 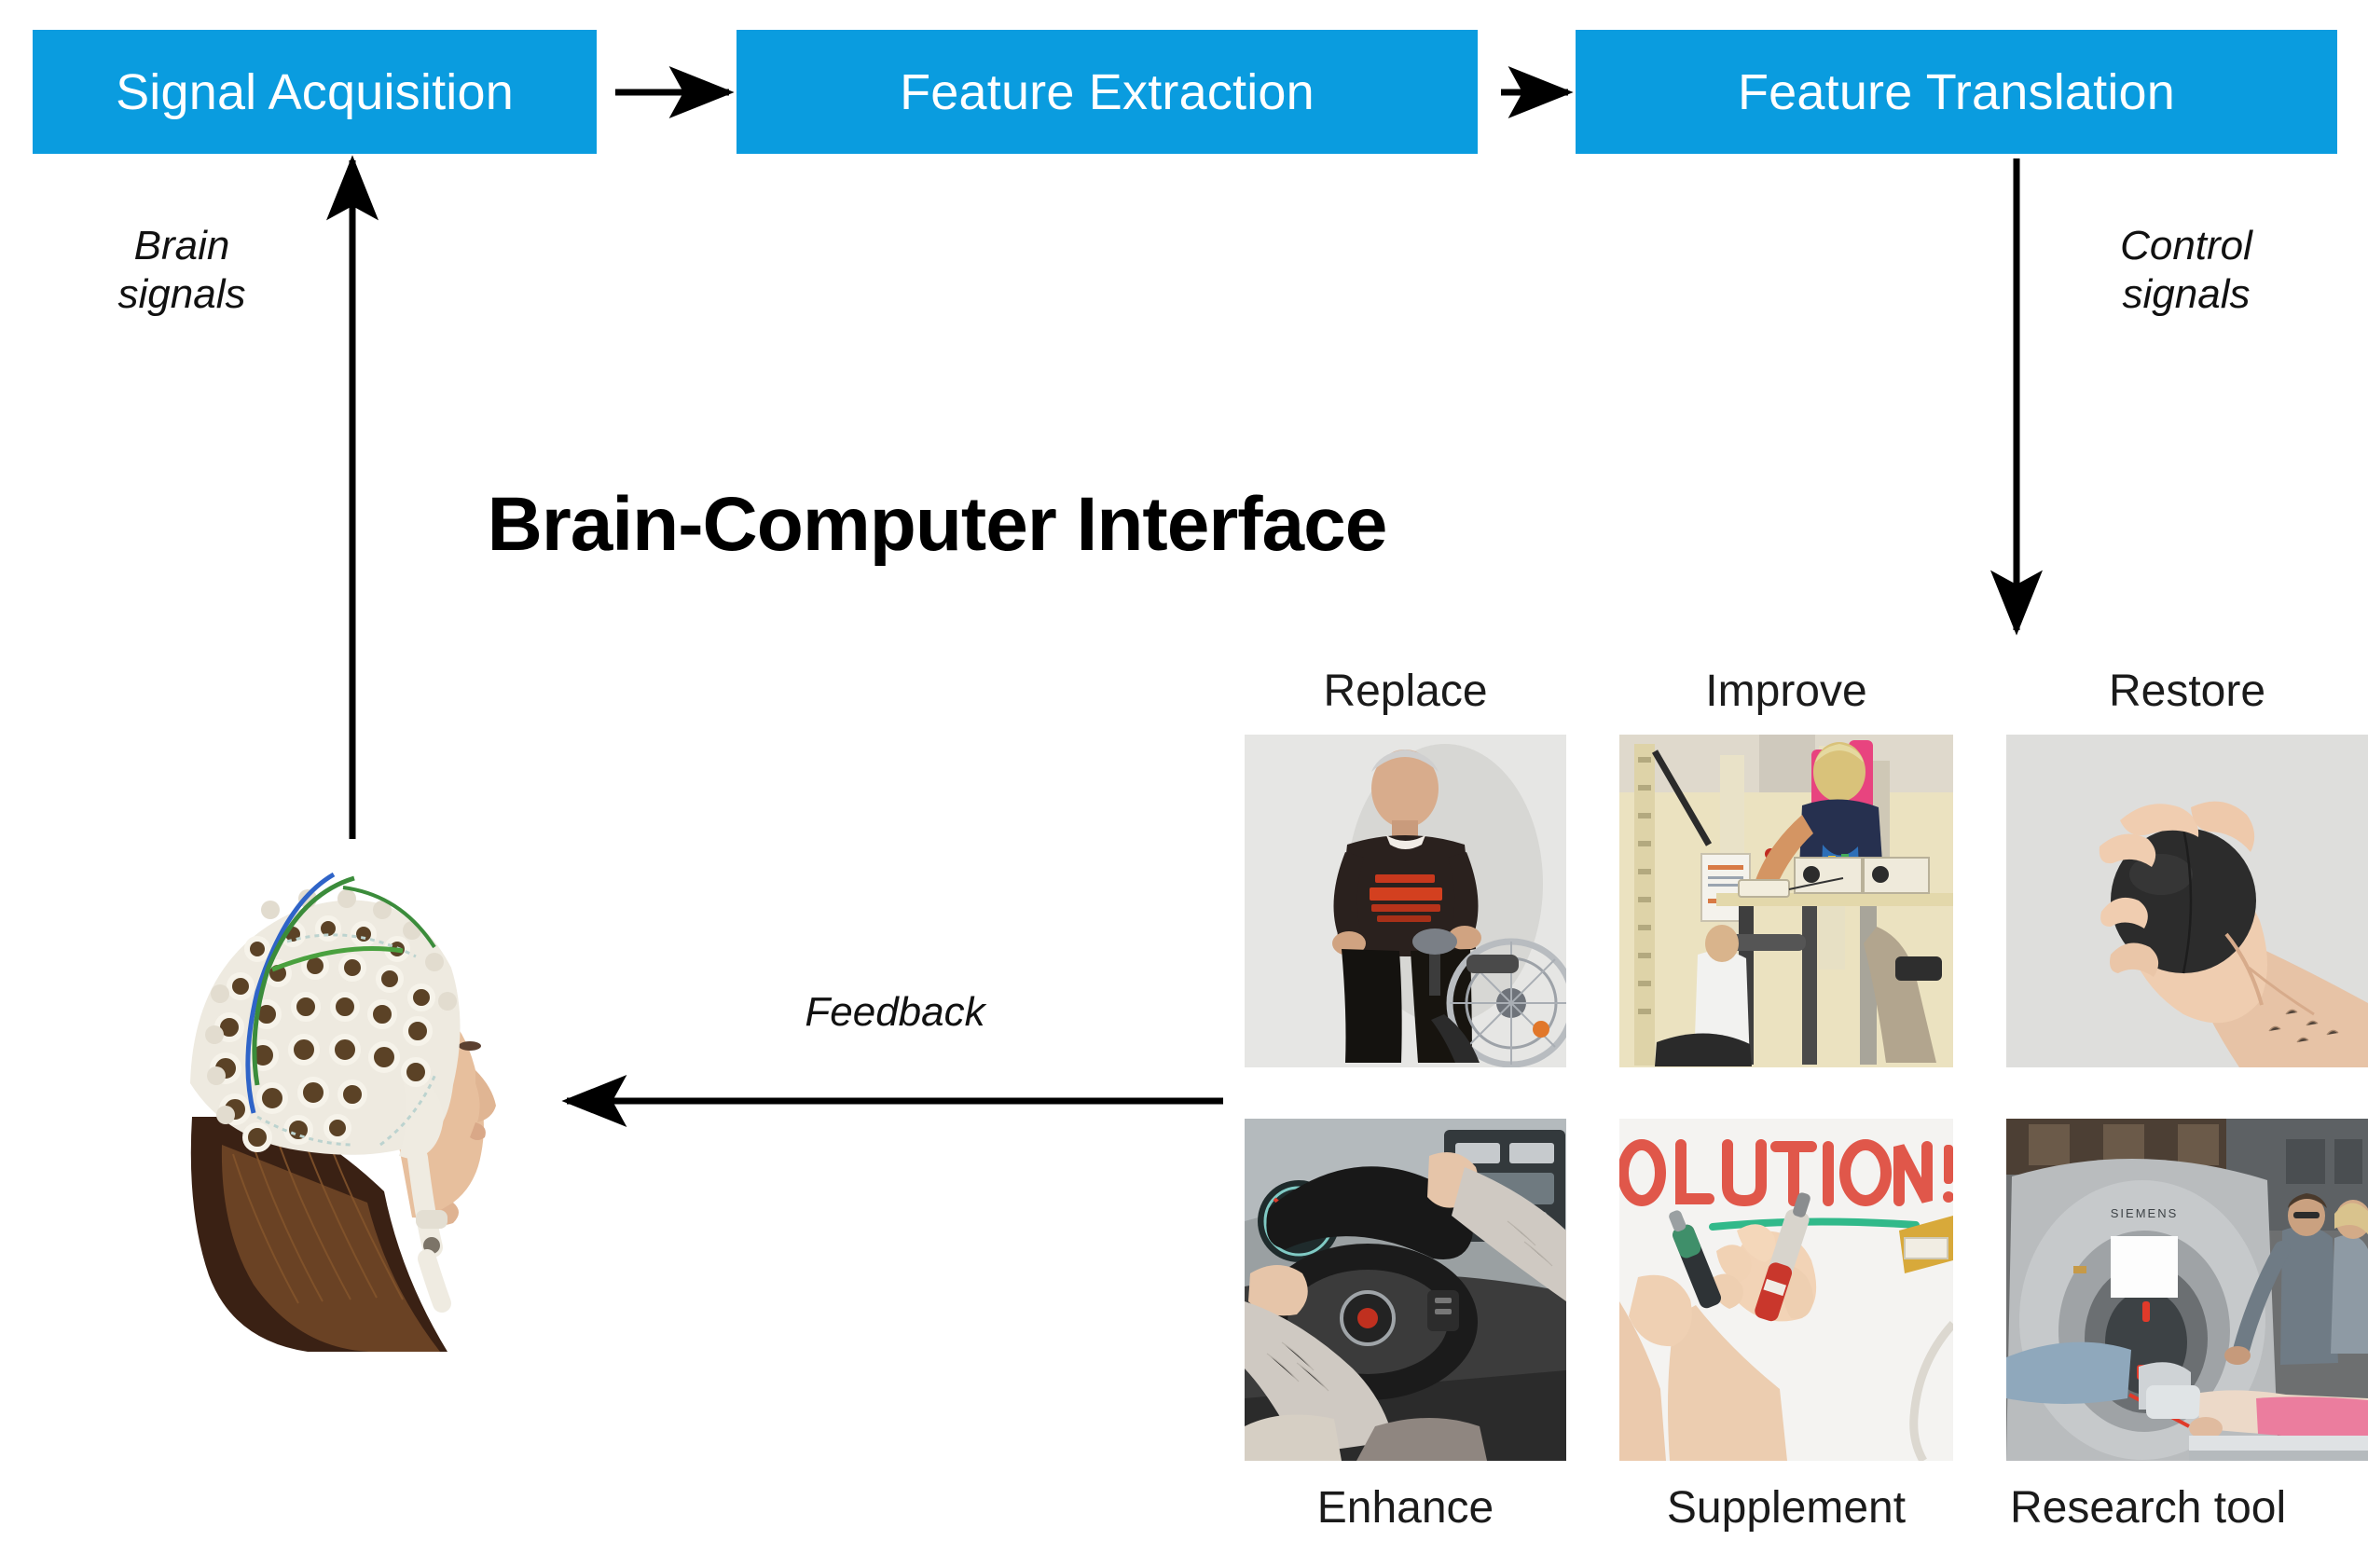 What do you see at coordinates (1786, 1508) in the screenshot?
I see `application-label-supplement: Supplement` at bounding box center [1786, 1508].